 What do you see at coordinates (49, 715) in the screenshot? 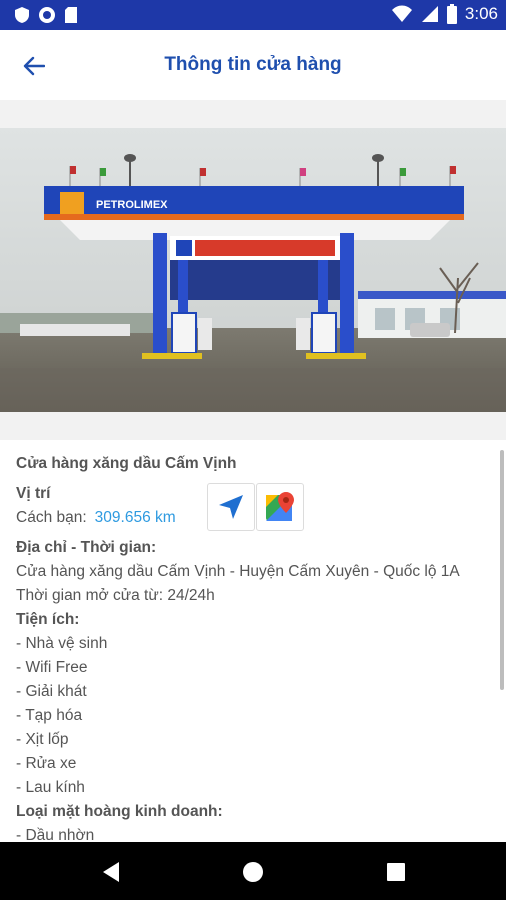
I see `amenity-item: - Tạp hóa` at bounding box center [49, 715].